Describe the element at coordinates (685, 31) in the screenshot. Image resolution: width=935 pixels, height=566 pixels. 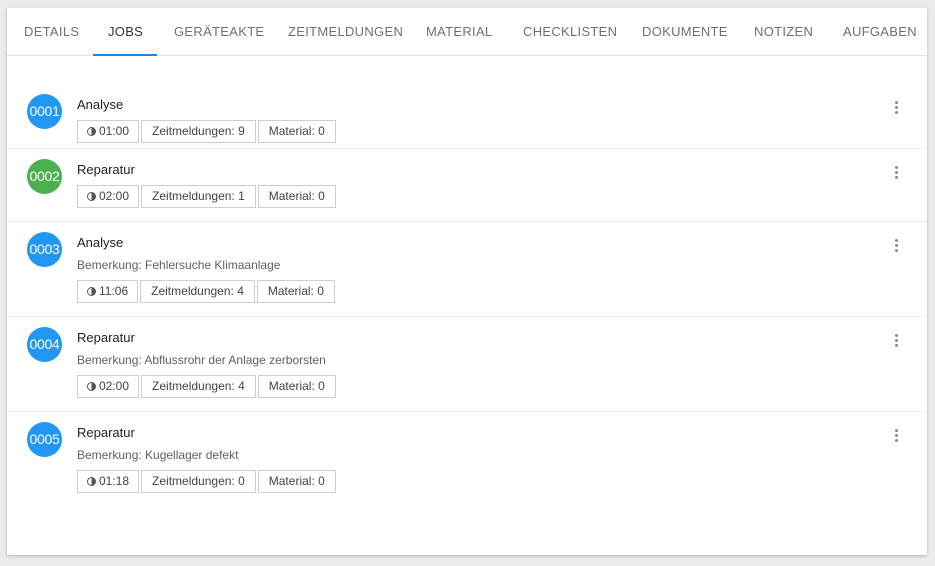
I see `tab-dokumente: DOKUMENTE` at that location.